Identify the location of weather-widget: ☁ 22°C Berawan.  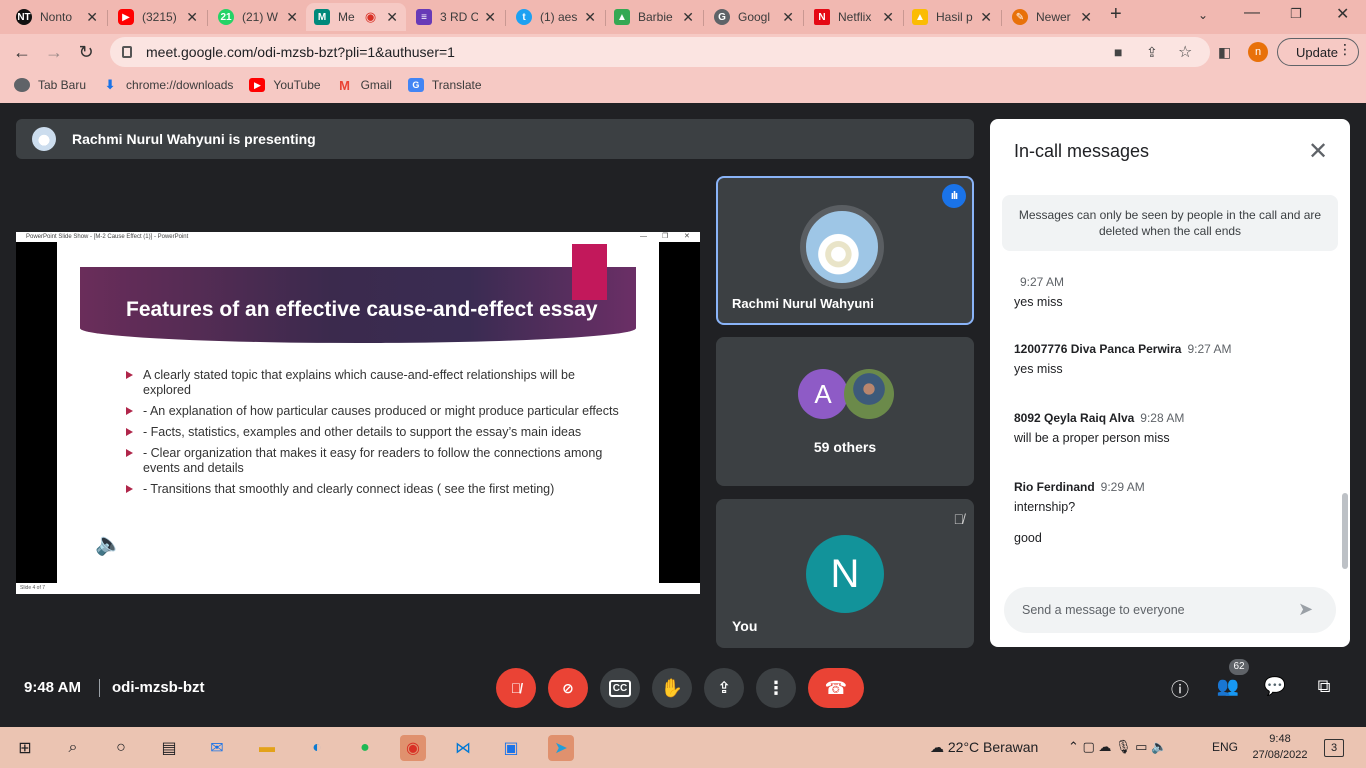
(984, 747).